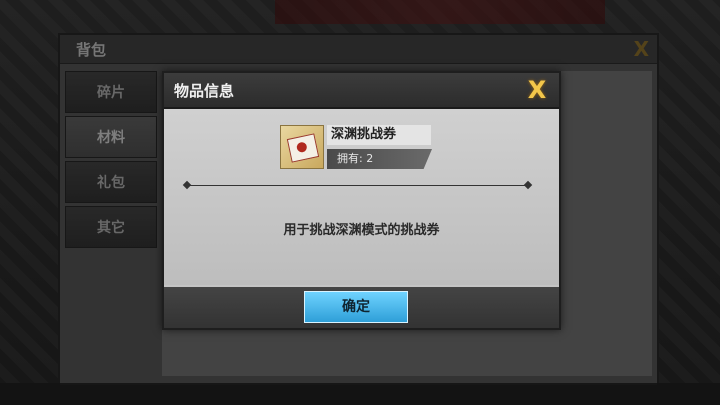 The width and height of the screenshot is (720, 405). What do you see at coordinates (528, 185) in the screenshot?
I see `divider-end-right` at bounding box center [528, 185].